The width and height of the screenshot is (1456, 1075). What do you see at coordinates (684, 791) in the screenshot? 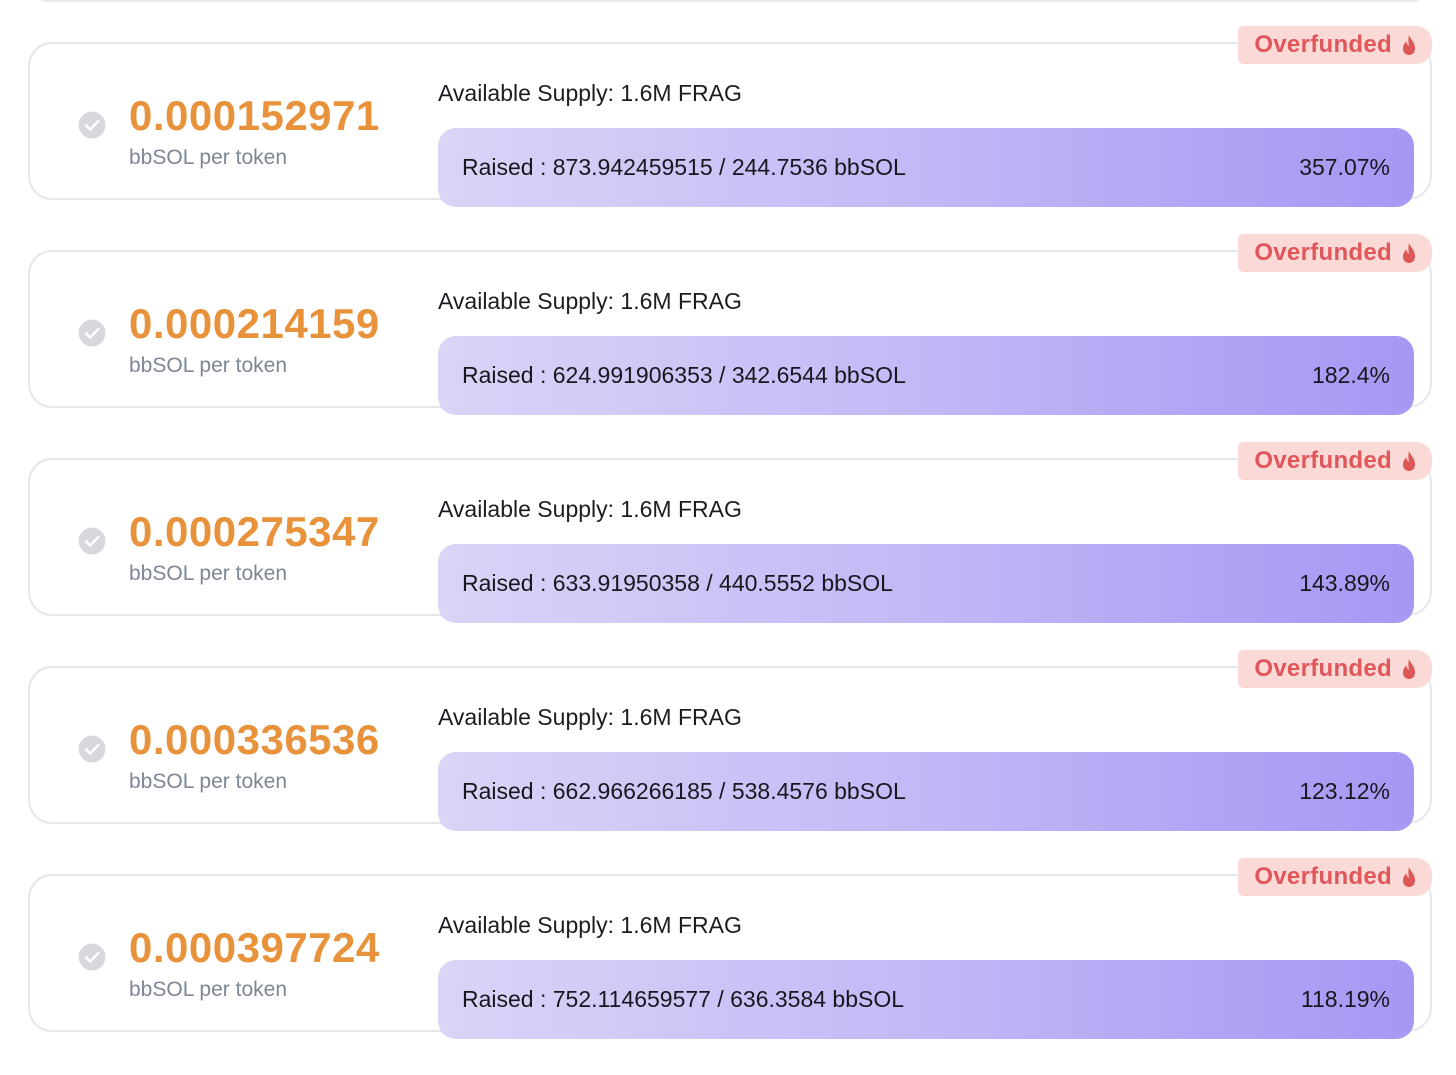
I see `raised-amount: Raised : 662.966266185 / 538.4576 bbSOL` at bounding box center [684, 791].